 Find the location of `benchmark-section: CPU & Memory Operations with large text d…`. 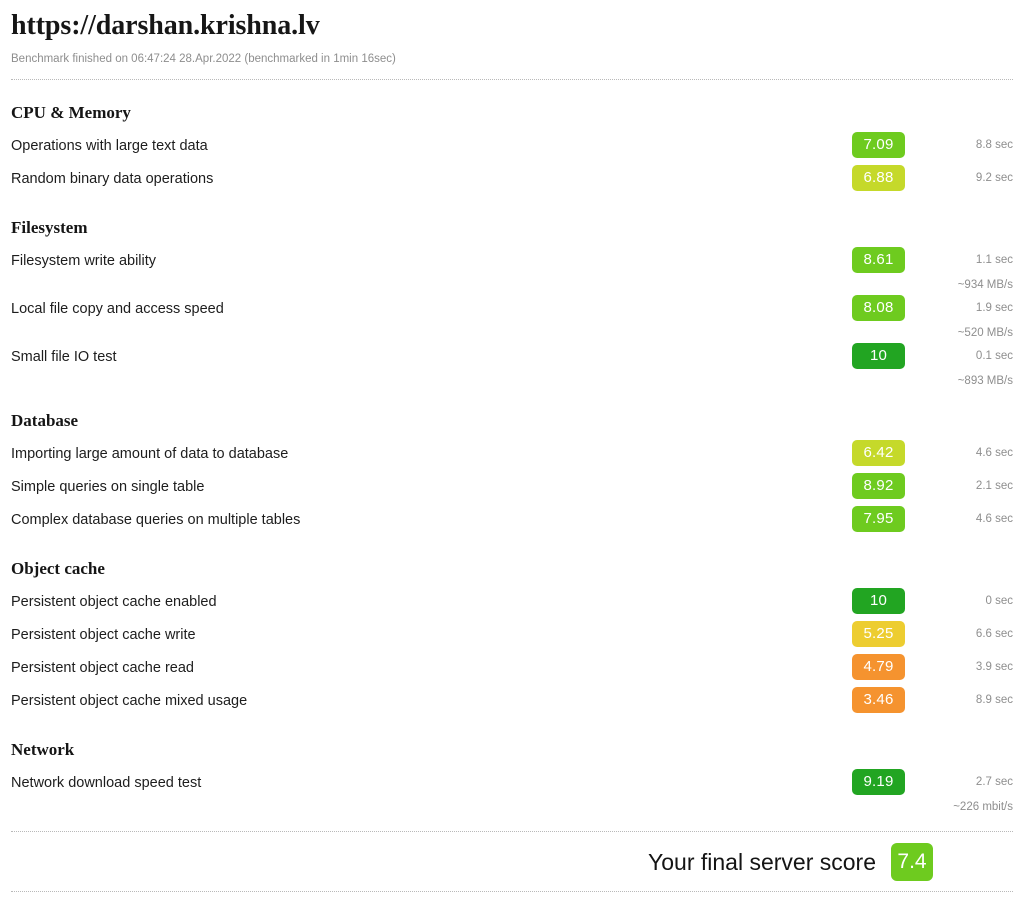

benchmark-section: CPU & Memory Operations with large text d… is located at coordinates (512, 137).